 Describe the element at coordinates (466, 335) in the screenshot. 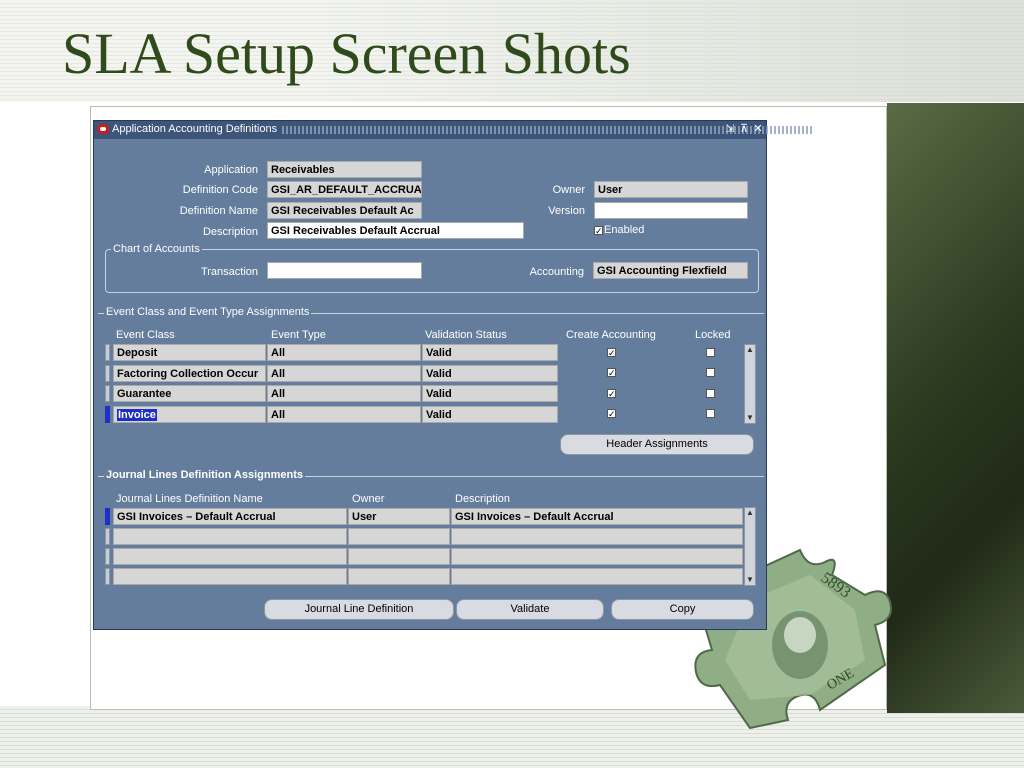

I see `col-validation-status: Validation Status` at that location.